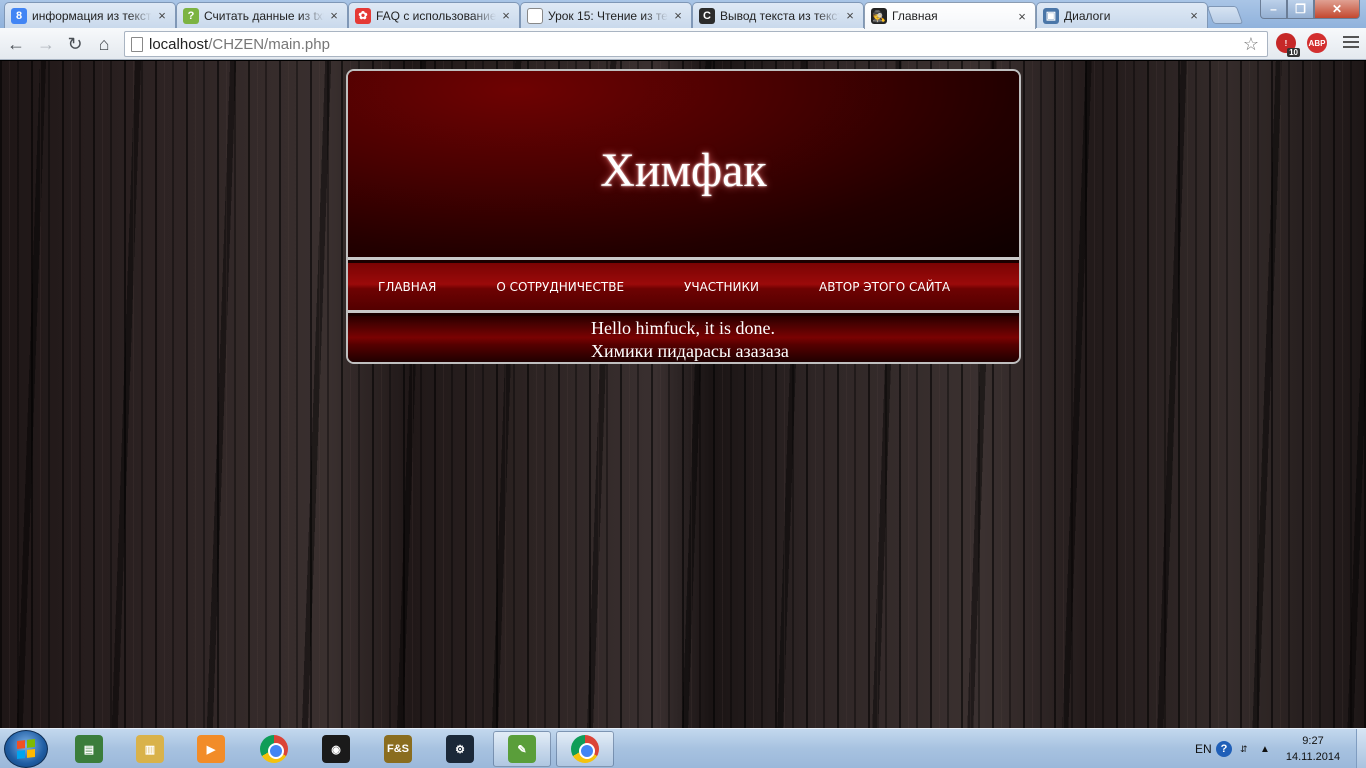 The width and height of the screenshot is (1366, 768). I want to click on bookmark-star-icon: ☆, so click(1251, 44).